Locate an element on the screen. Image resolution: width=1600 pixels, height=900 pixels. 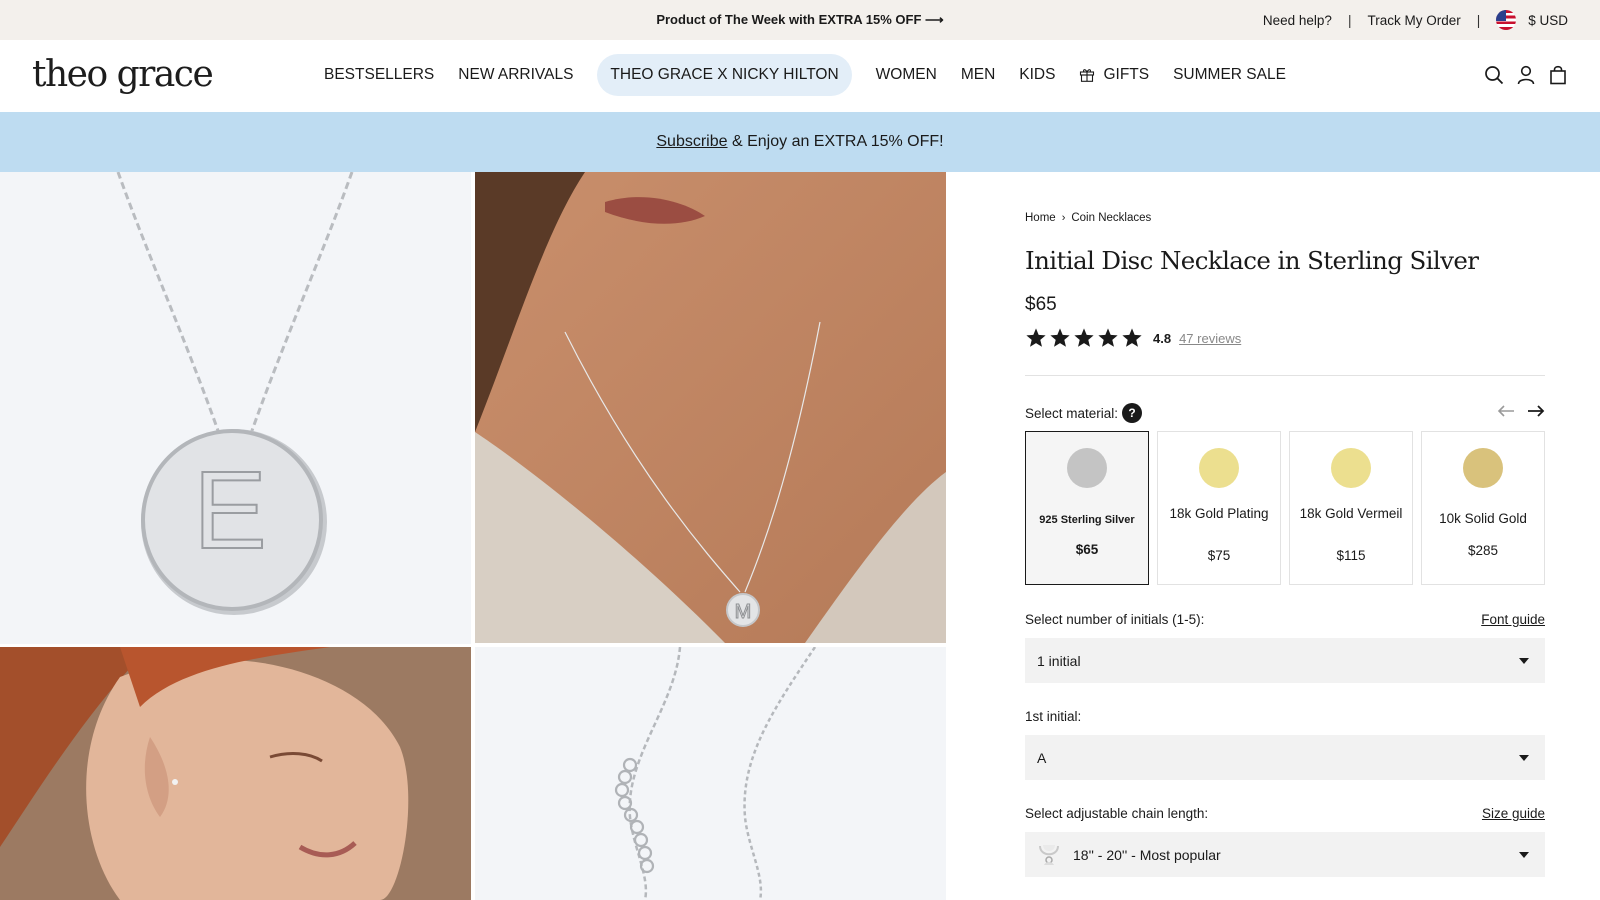
product-image-model is located at coordinates (235, 773).